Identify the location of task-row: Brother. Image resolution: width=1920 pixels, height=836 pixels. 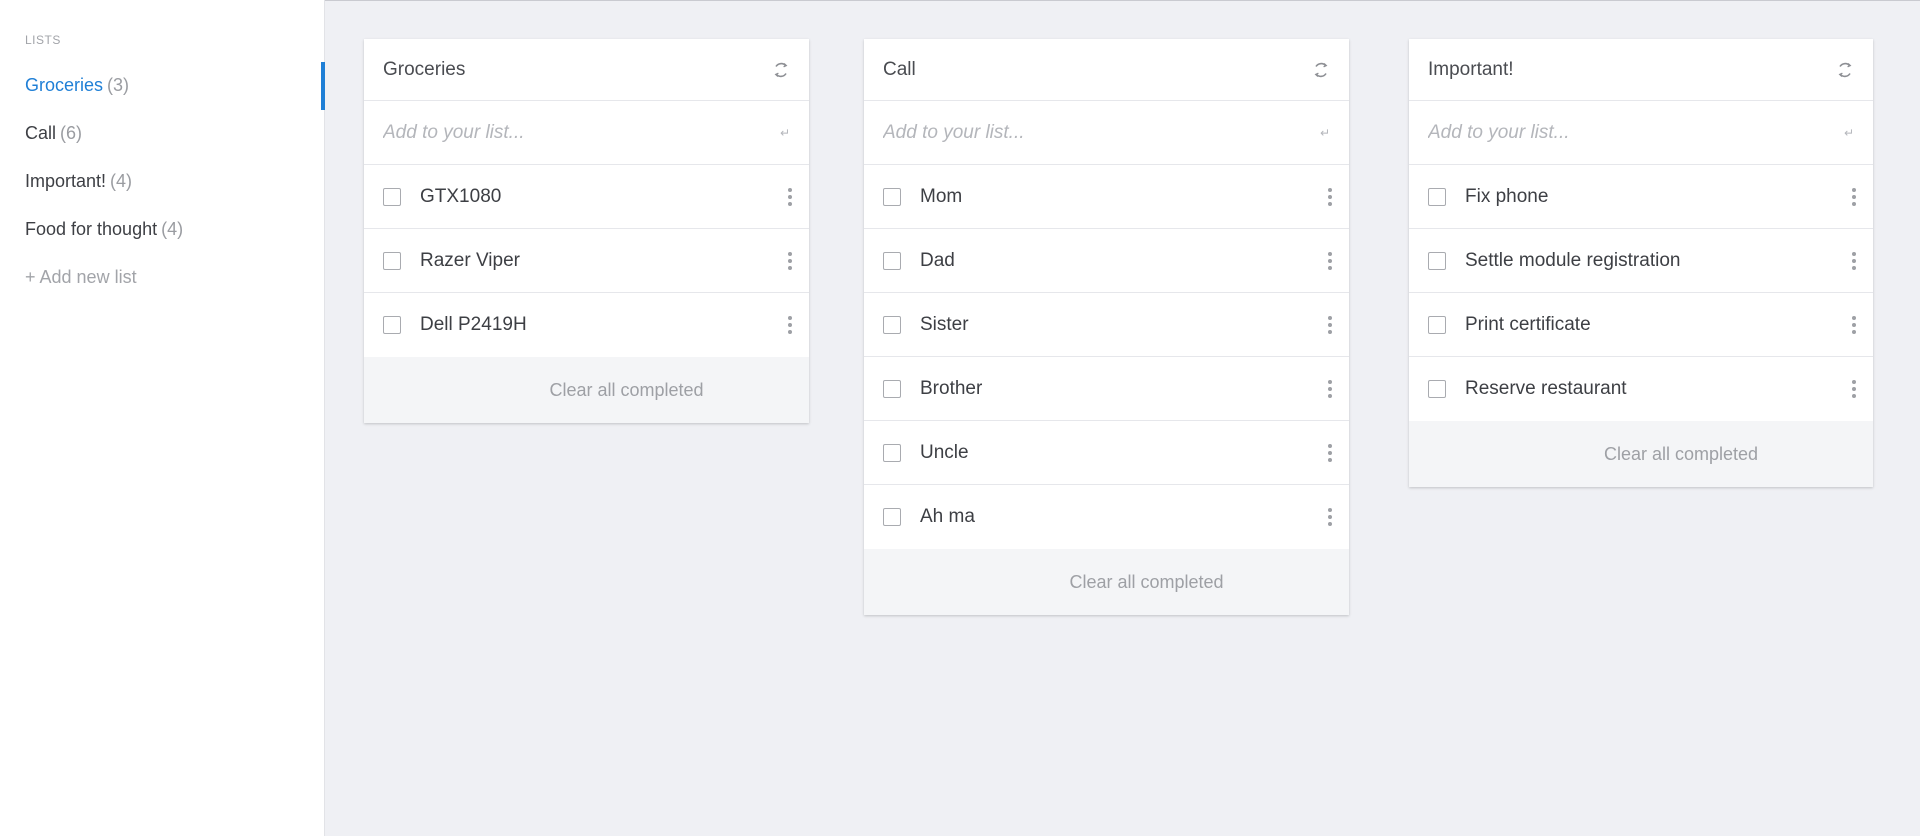
(1106, 389).